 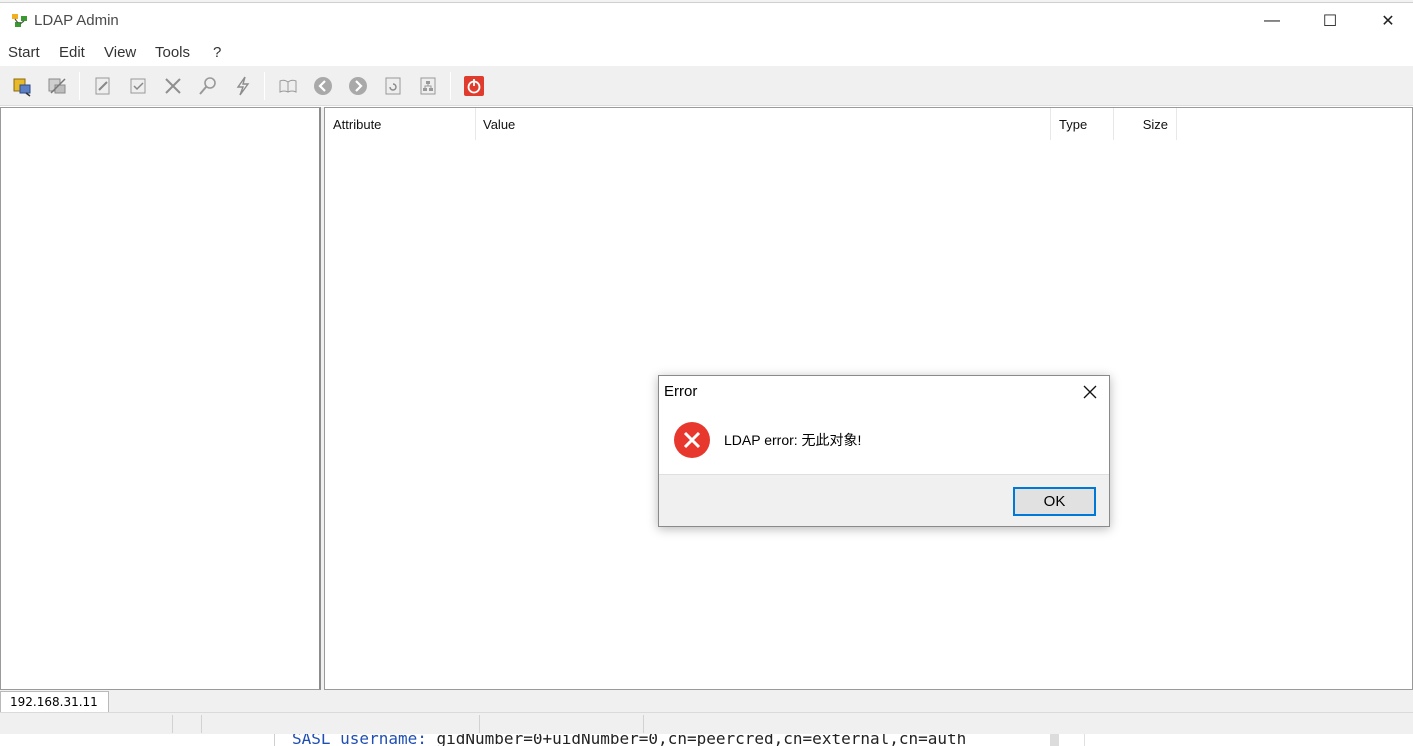 I want to click on schema-icon, so click(x=428, y=86).